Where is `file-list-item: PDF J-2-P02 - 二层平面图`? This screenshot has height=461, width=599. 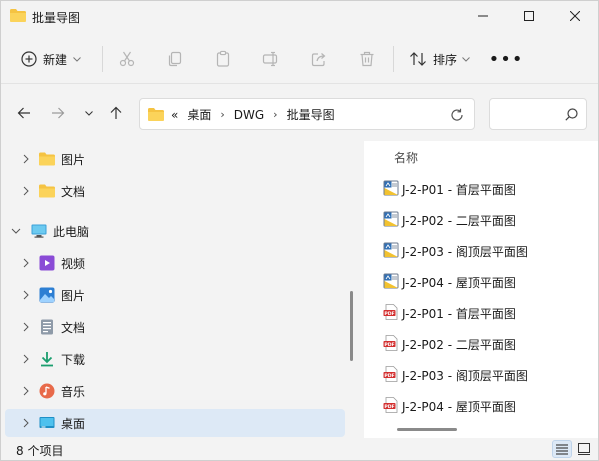 file-list-item: PDF J-2-P02 - 二层平面图 is located at coordinates (485, 343).